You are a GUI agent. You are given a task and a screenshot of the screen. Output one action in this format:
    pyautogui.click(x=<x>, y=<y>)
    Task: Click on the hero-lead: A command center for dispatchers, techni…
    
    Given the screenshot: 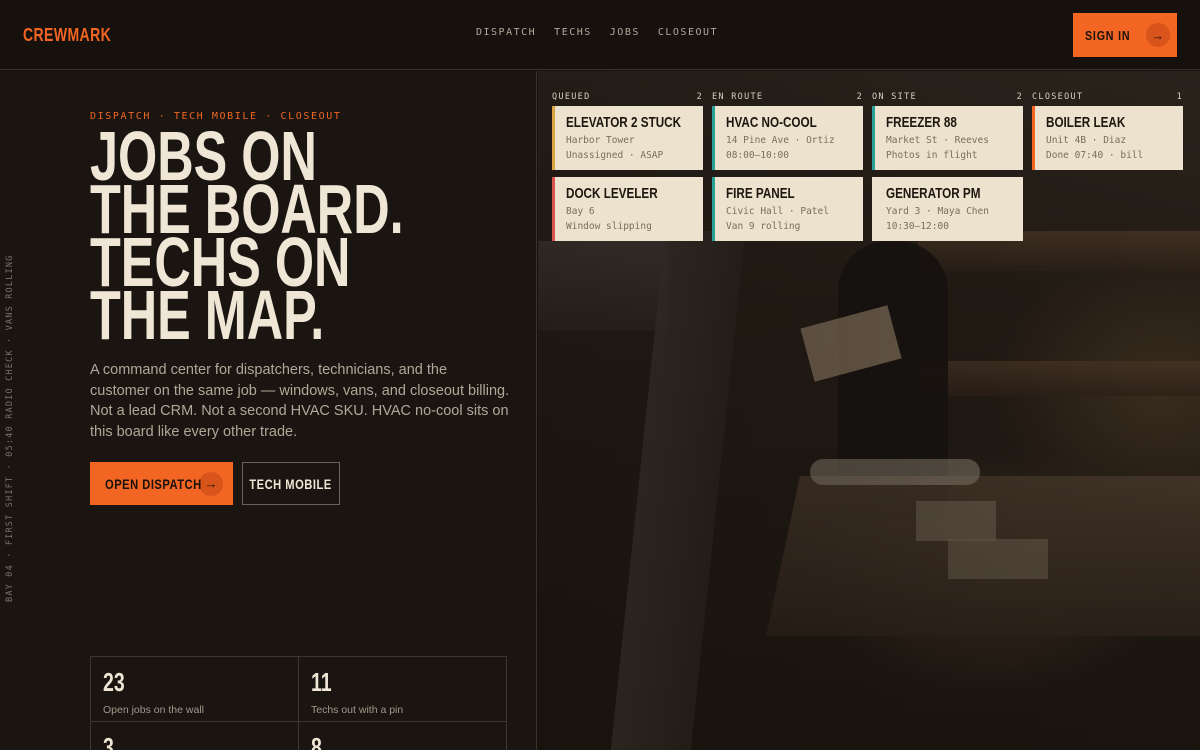 What is the action you would take?
    pyautogui.click(x=300, y=401)
    